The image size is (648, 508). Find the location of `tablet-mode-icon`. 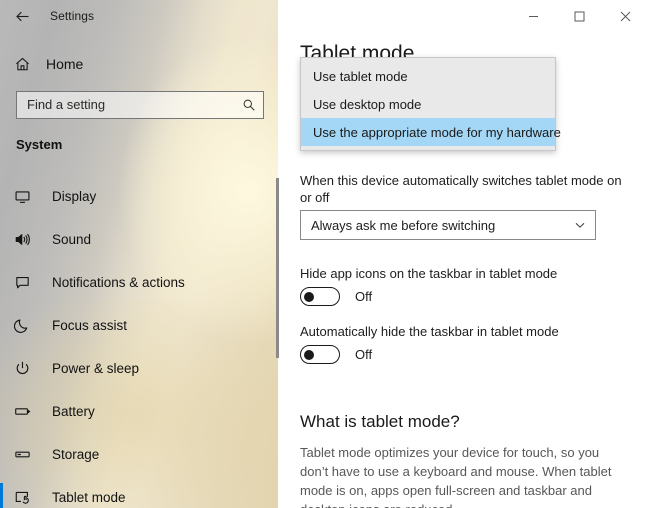

tablet-mode-icon is located at coordinates (29, 497).